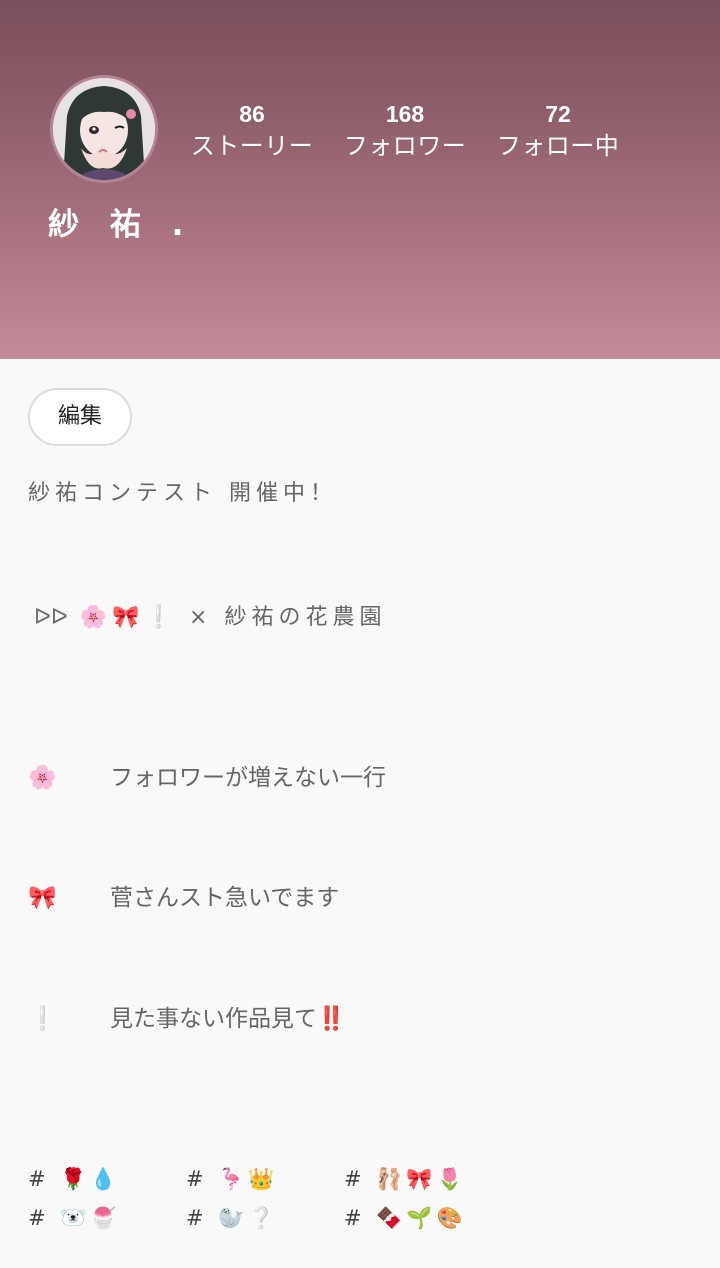  What do you see at coordinates (128, 617) in the screenshot?
I see `bio-flower-farm-emoji: 🌸🎀❕` at bounding box center [128, 617].